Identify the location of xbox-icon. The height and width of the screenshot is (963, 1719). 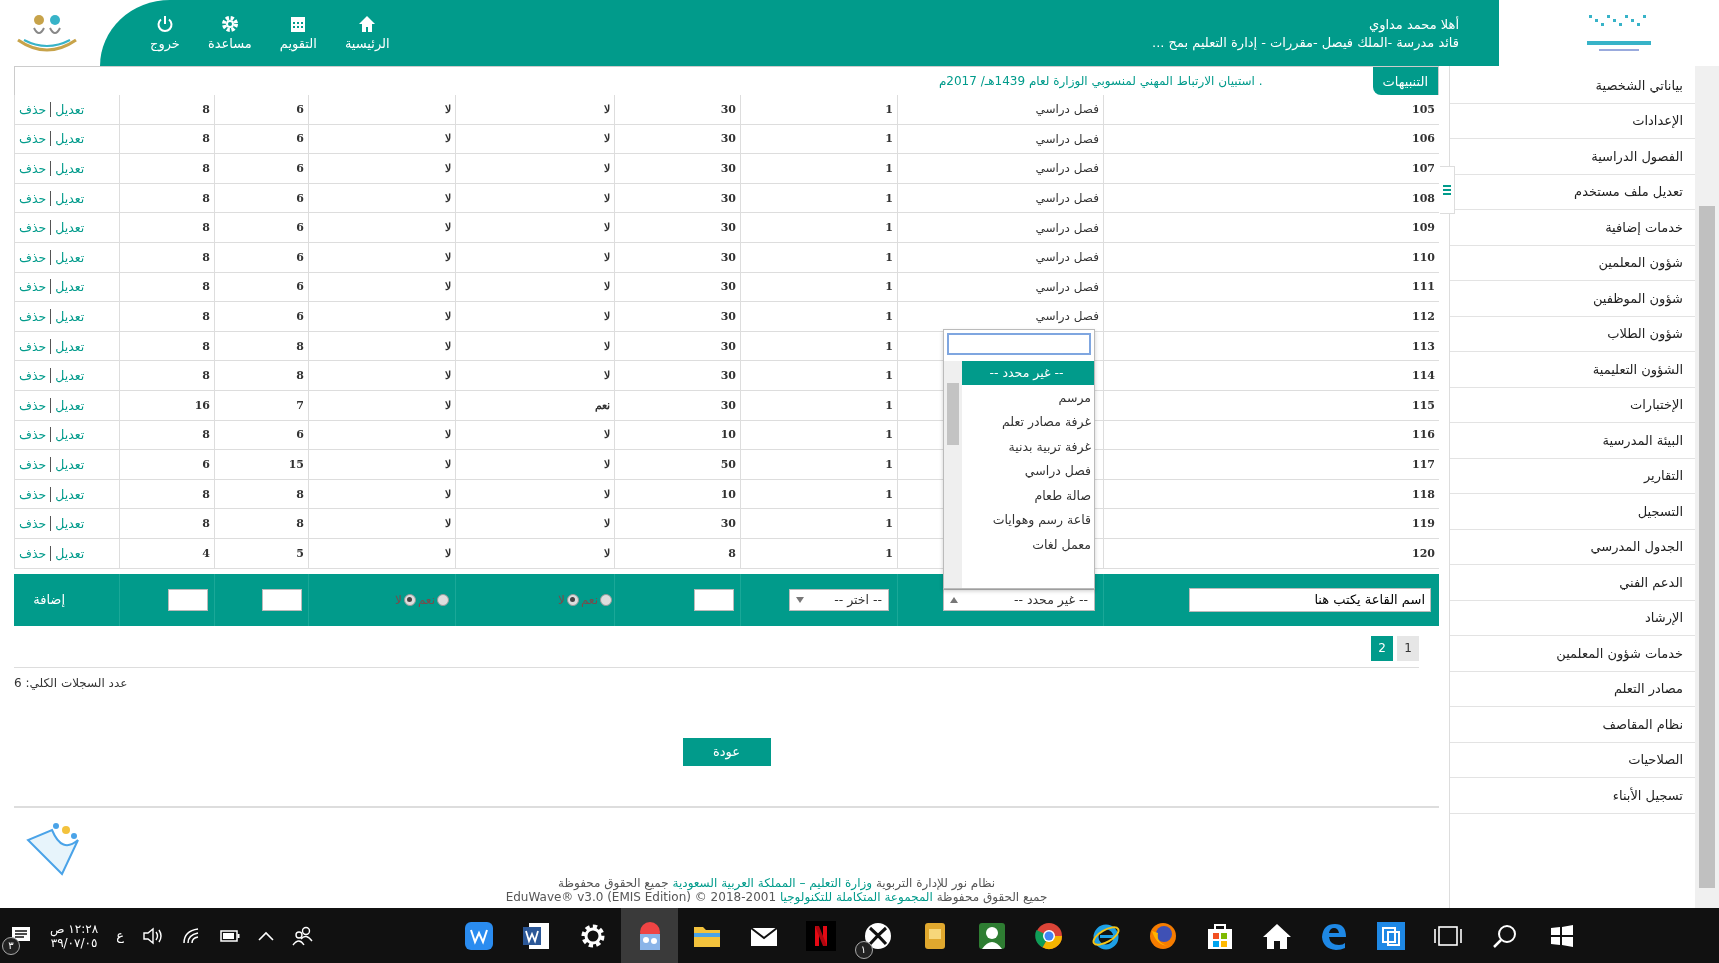
(877, 935).